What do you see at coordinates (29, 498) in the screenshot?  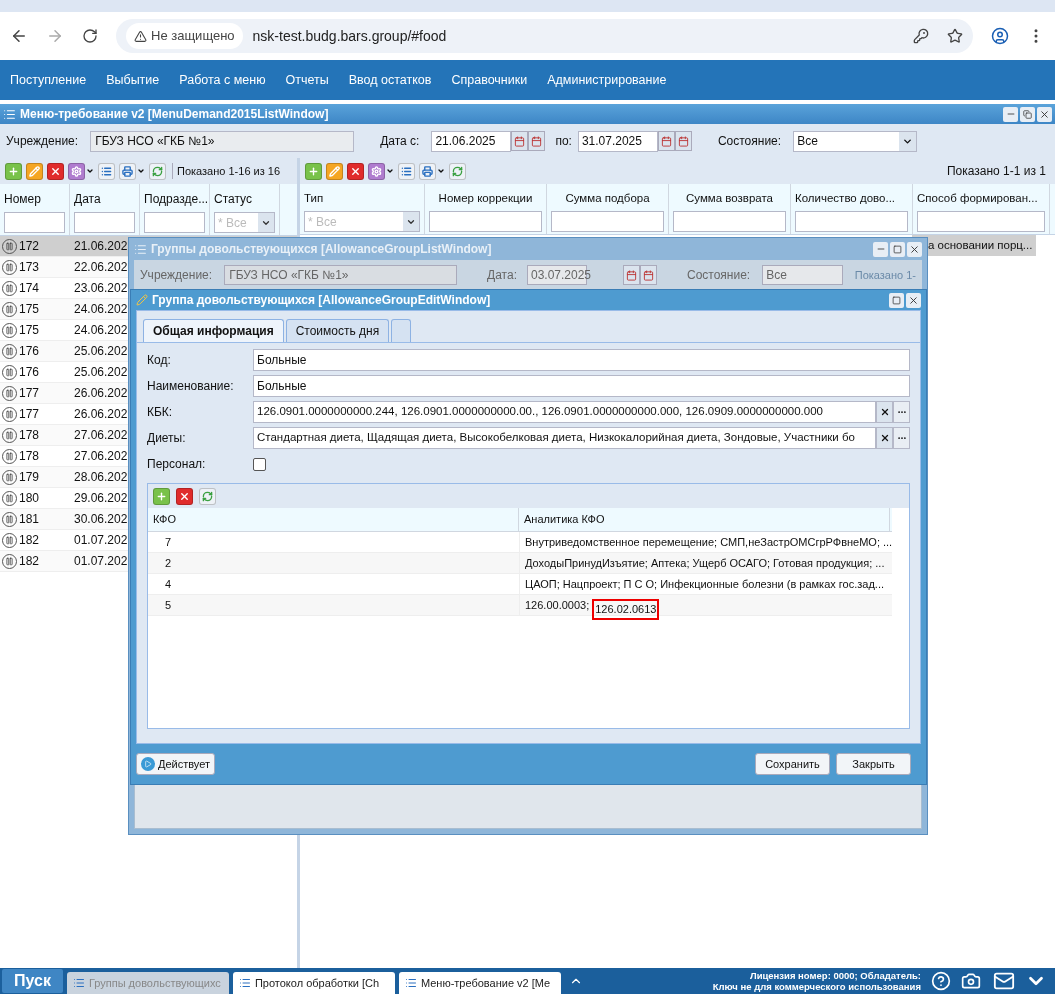 I see `table-cell-text: 180` at bounding box center [29, 498].